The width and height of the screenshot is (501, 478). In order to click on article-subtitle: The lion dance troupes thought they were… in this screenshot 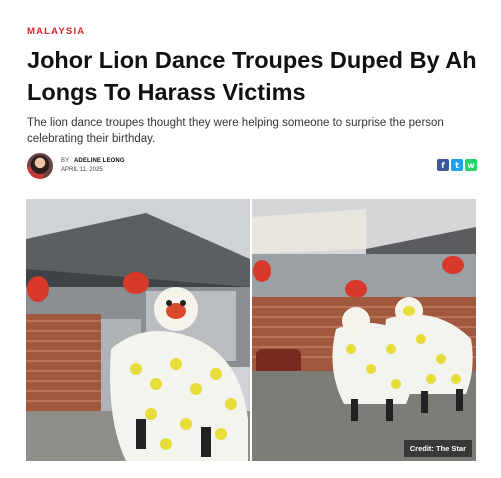, I will do `click(235, 131)`.